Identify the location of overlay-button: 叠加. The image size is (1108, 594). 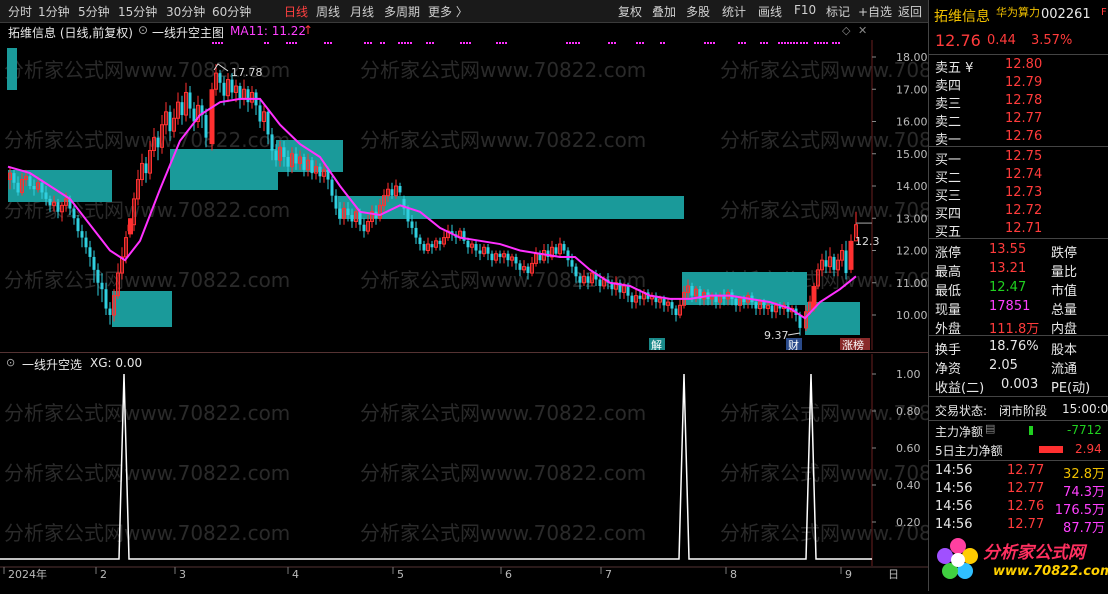
(664, 11).